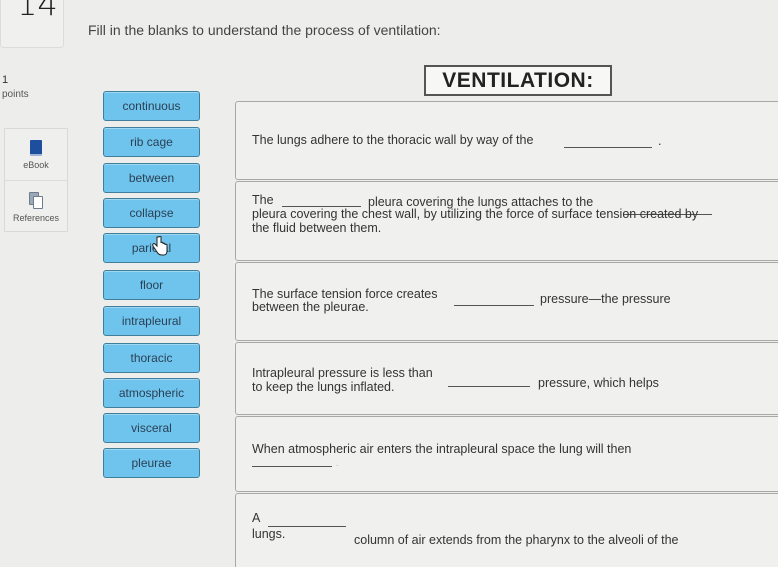 The image size is (778, 567). Describe the element at coordinates (151, 248) in the screenshot. I see `word-tile: parietal` at that location.